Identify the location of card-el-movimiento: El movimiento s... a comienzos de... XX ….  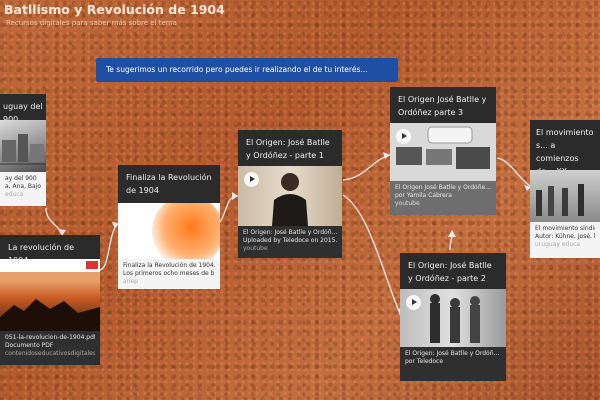
(565, 189).